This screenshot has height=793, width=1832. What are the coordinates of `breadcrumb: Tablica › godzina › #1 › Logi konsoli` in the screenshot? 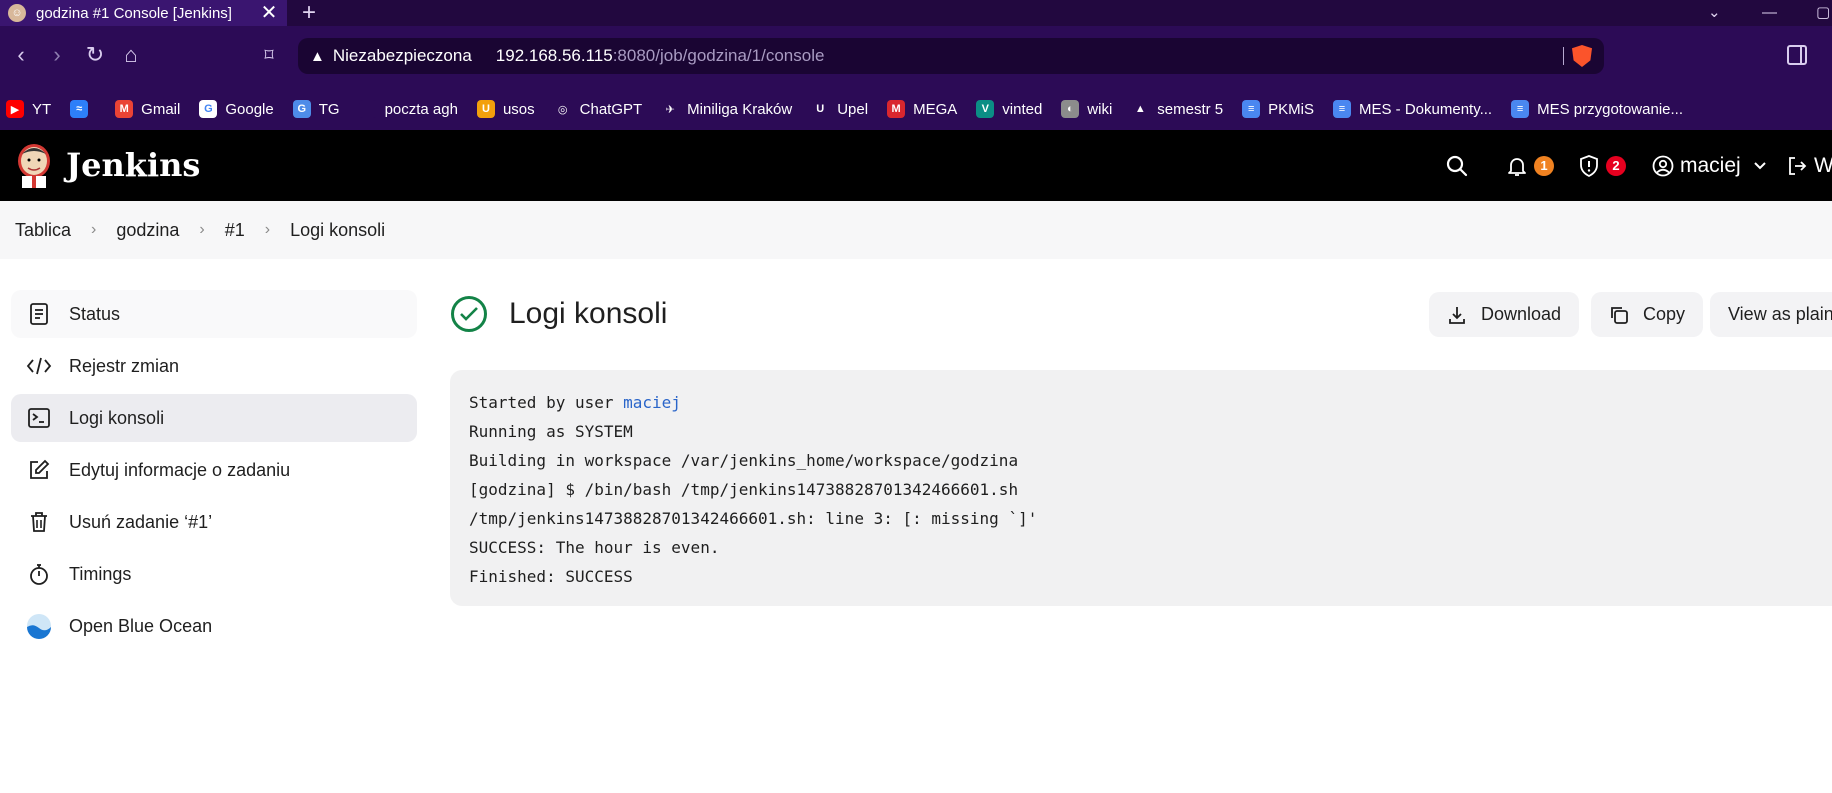 It's located at (916, 230).